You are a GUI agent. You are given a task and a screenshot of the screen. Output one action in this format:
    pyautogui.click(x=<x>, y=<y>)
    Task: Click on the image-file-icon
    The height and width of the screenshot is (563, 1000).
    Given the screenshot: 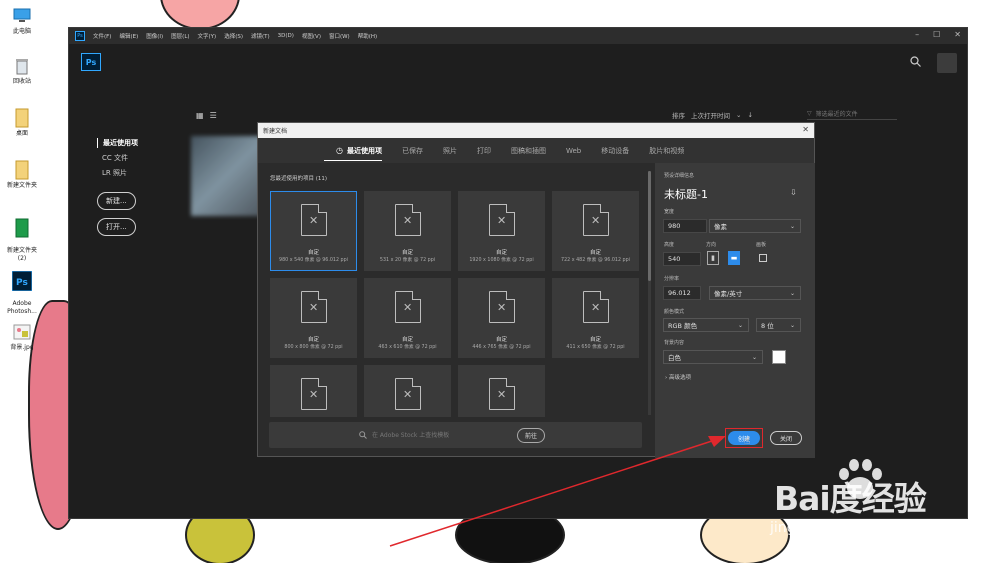 What is the action you would take?
    pyautogui.click(x=22, y=332)
    